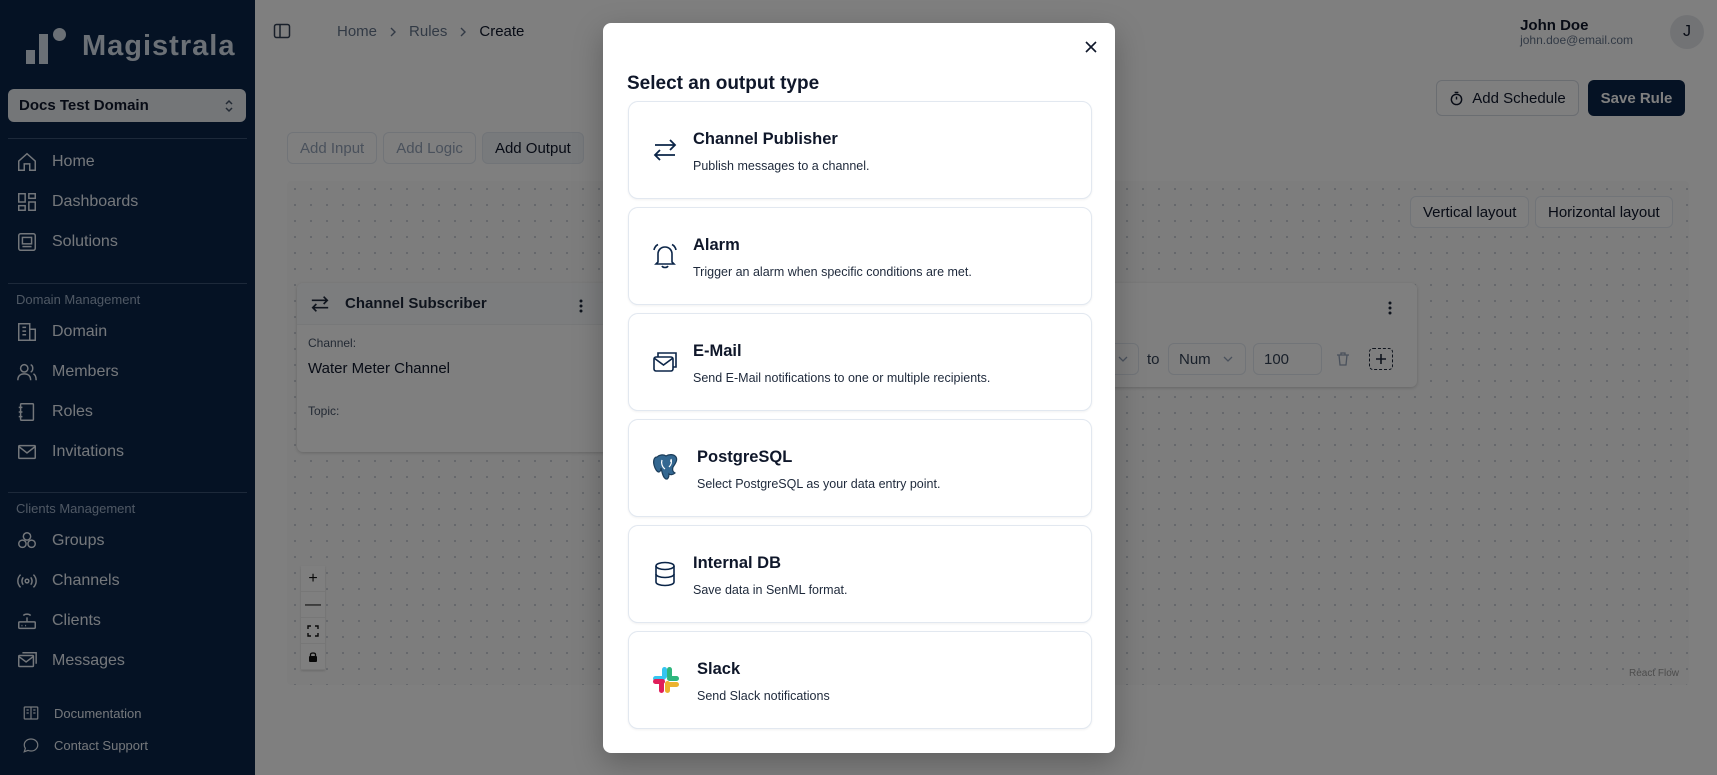 This screenshot has height=775, width=1717. What do you see at coordinates (665, 256) in the screenshot?
I see `bell-icon` at bounding box center [665, 256].